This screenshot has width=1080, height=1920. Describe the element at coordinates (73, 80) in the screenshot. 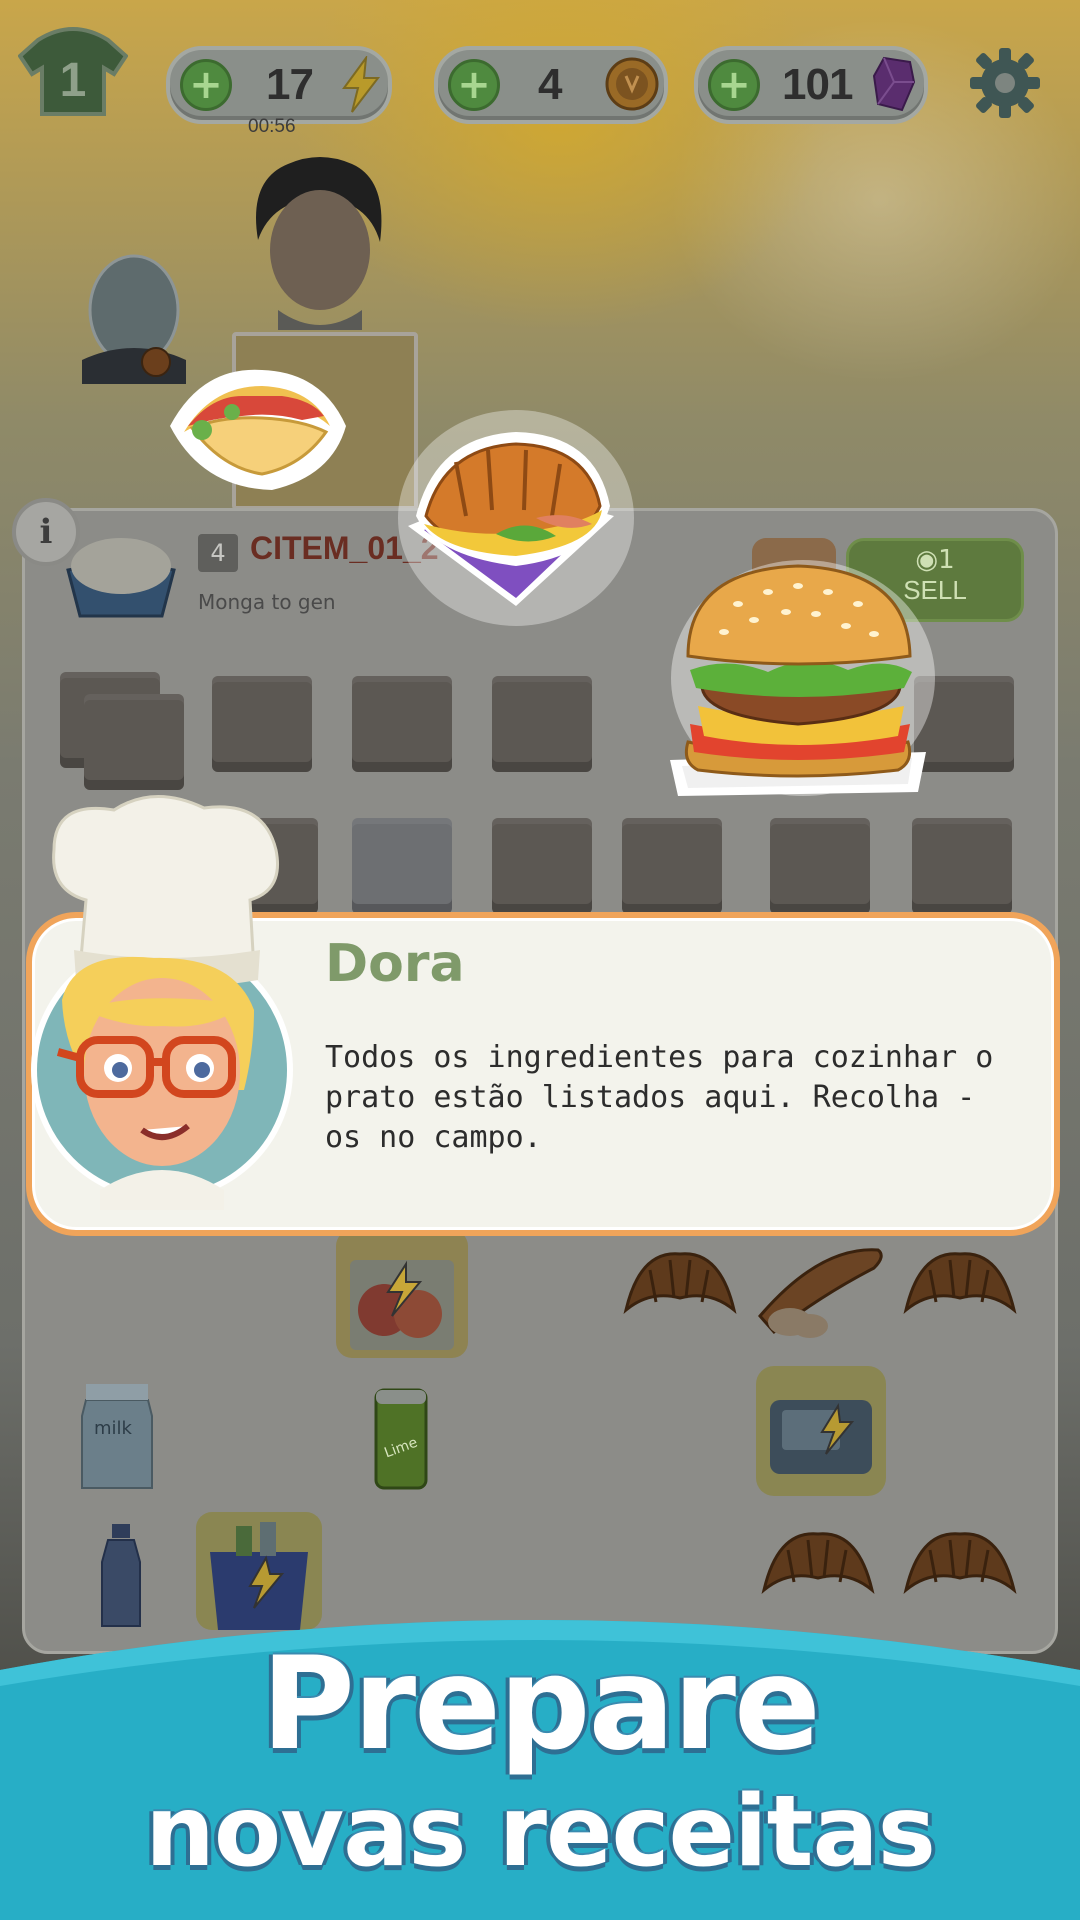

I see `level-number: 1` at that location.